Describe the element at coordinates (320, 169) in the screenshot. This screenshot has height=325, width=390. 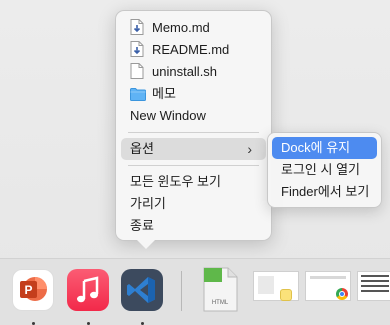
I see `open-at-login-label: 로그인 시 열기` at that location.